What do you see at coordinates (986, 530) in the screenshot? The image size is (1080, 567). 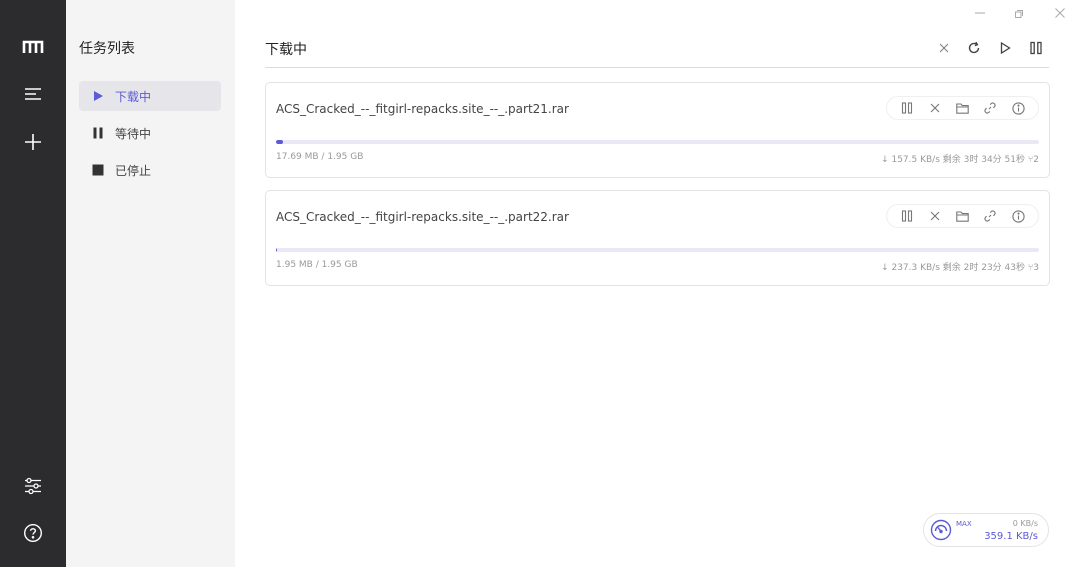 I see `speedometer: MAX 0 KB/s 359.1 KB/s` at bounding box center [986, 530].